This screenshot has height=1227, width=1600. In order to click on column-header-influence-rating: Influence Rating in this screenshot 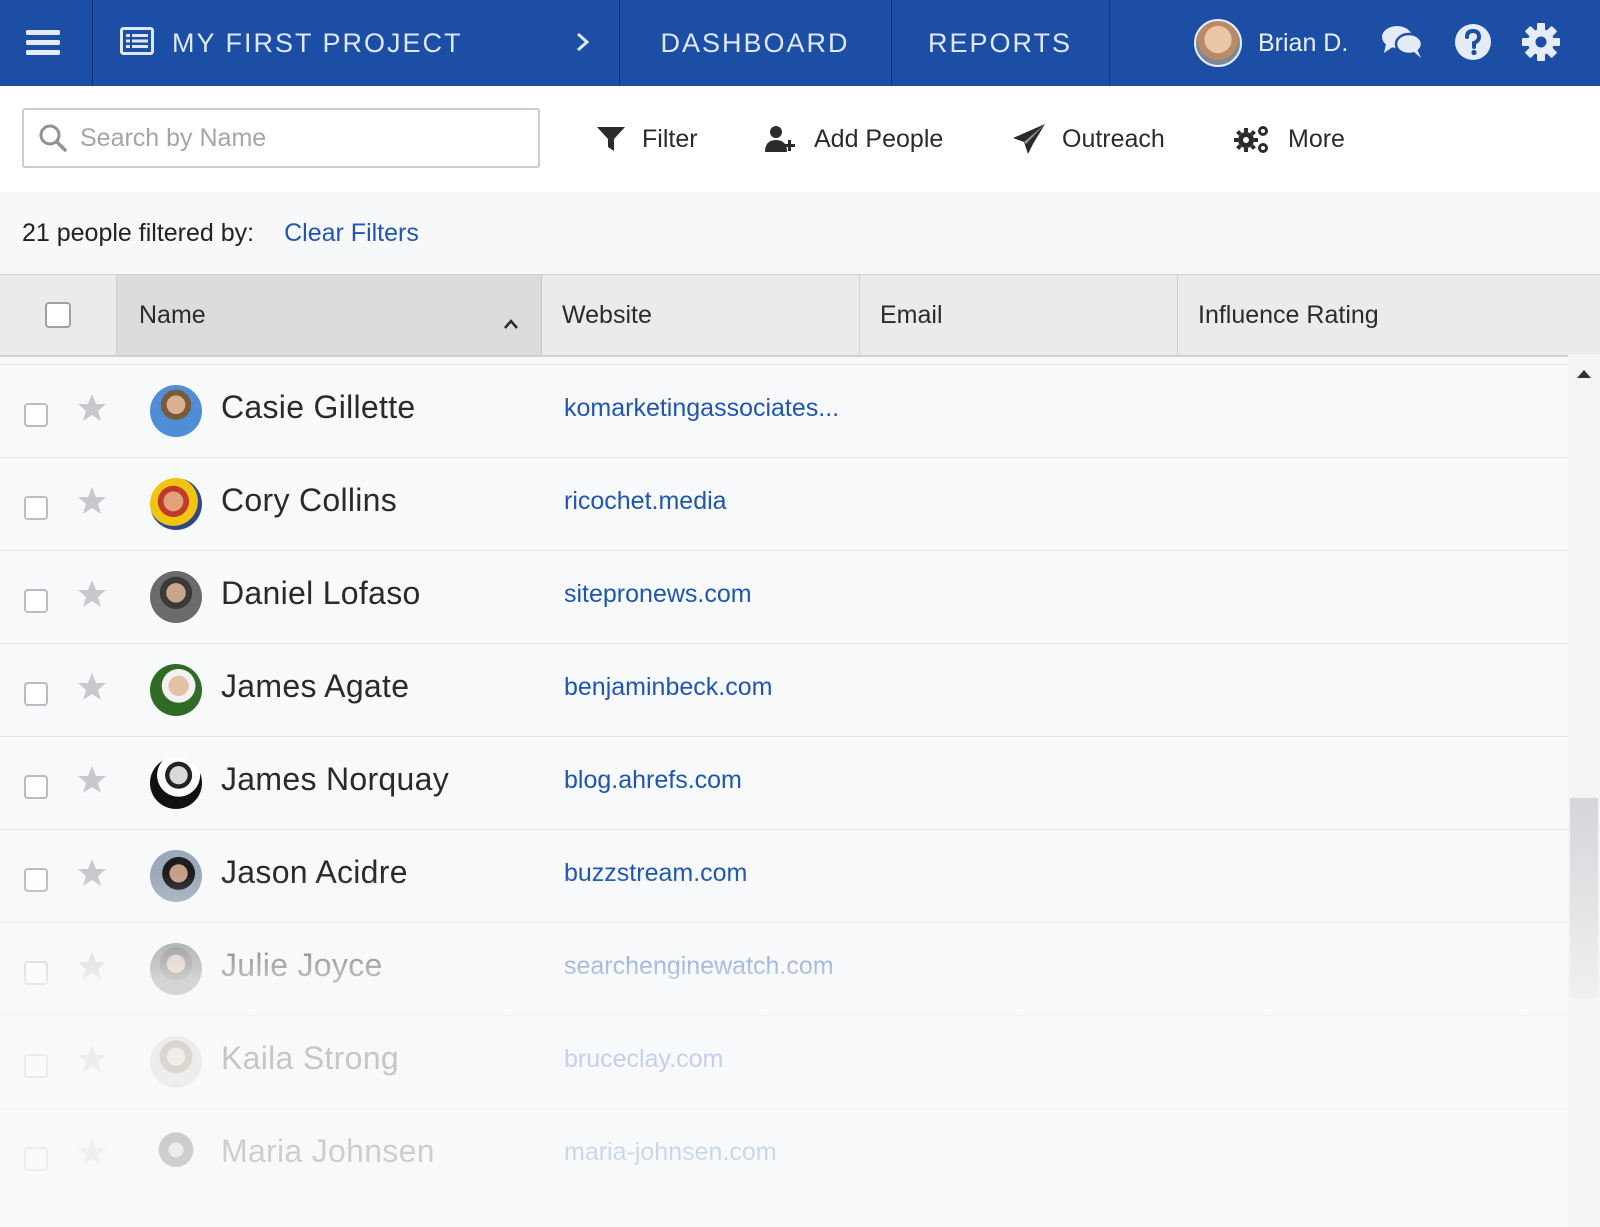, I will do `click(1389, 315)`.